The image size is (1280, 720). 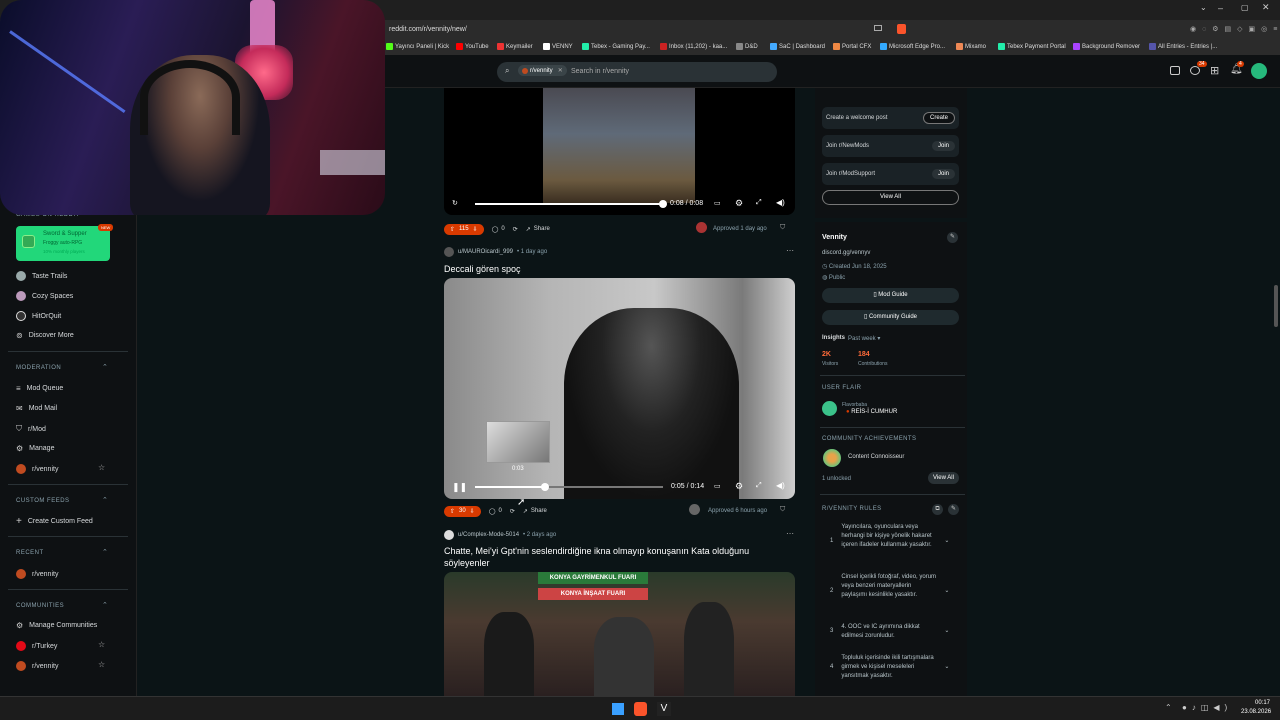 What do you see at coordinates (462, 511) in the screenshot?
I see `vote-pill: ⇧ 30 ⇩` at bounding box center [462, 511].